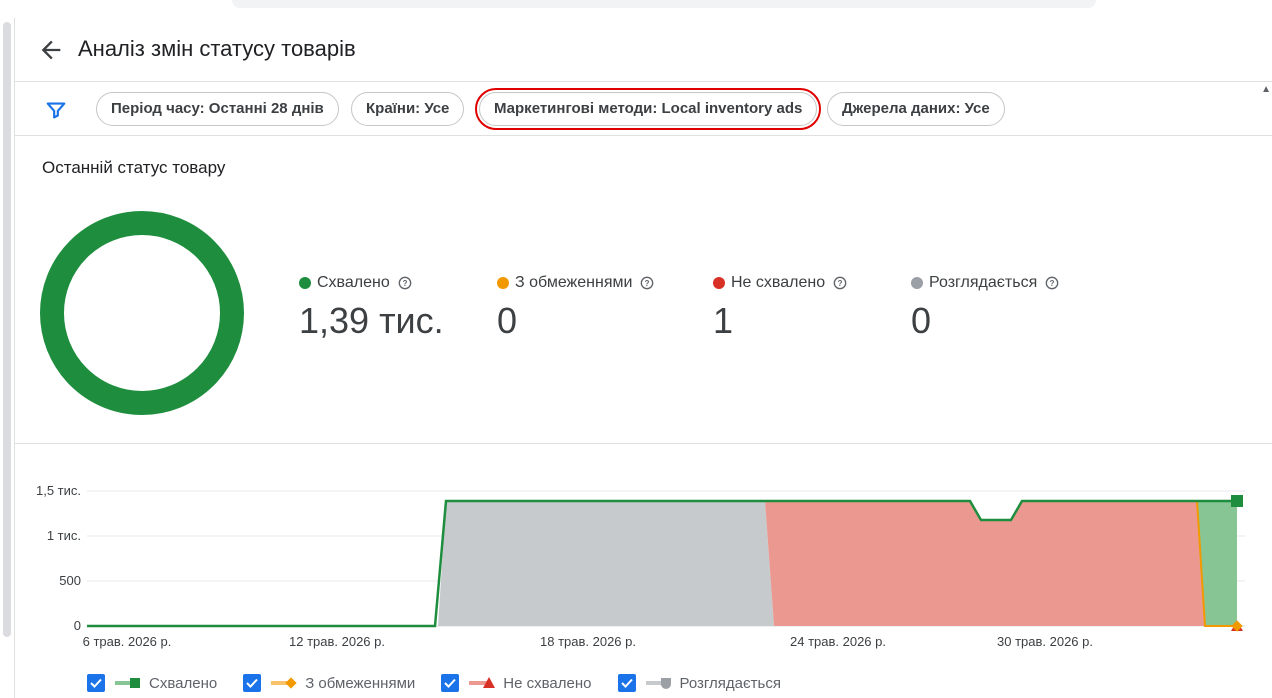 This screenshot has height=698, width=1272. What do you see at coordinates (778, 282) in the screenshot?
I see `stat-label: Не схвалено` at bounding box center [778, 282].